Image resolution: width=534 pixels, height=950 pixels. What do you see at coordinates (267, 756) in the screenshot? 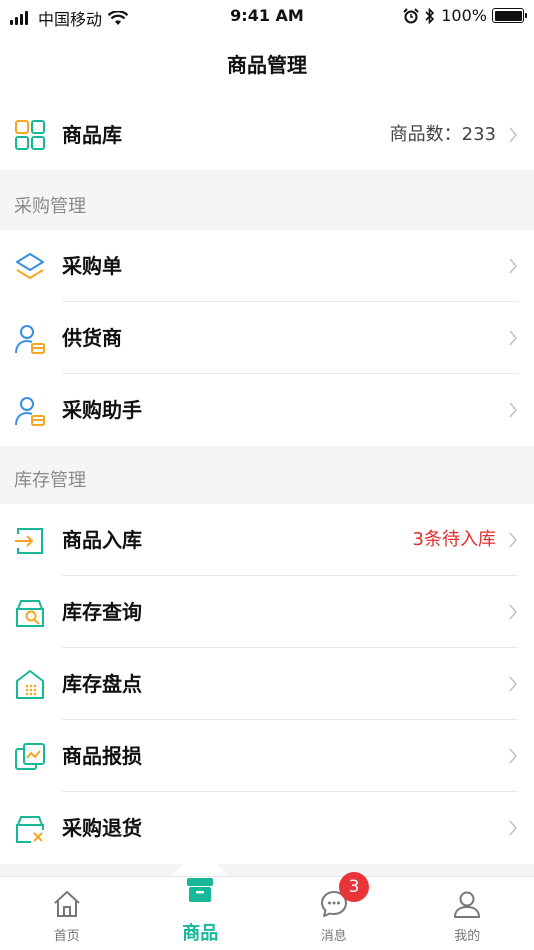
I see `row-damage-report: 商品报损` at bounding box center [267, 756].